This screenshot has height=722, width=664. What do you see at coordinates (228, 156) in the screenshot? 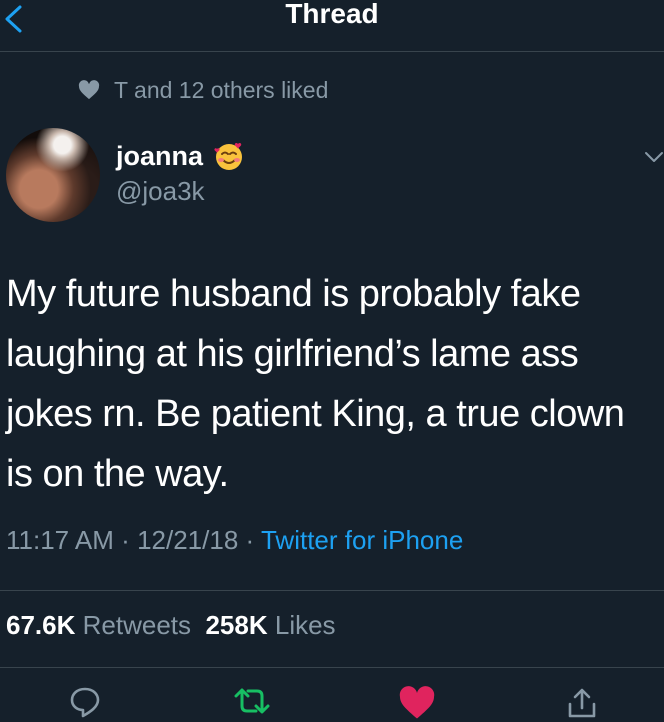
I see `smiling-face-with-hearts-emoji` at bounding box center [228, 156].